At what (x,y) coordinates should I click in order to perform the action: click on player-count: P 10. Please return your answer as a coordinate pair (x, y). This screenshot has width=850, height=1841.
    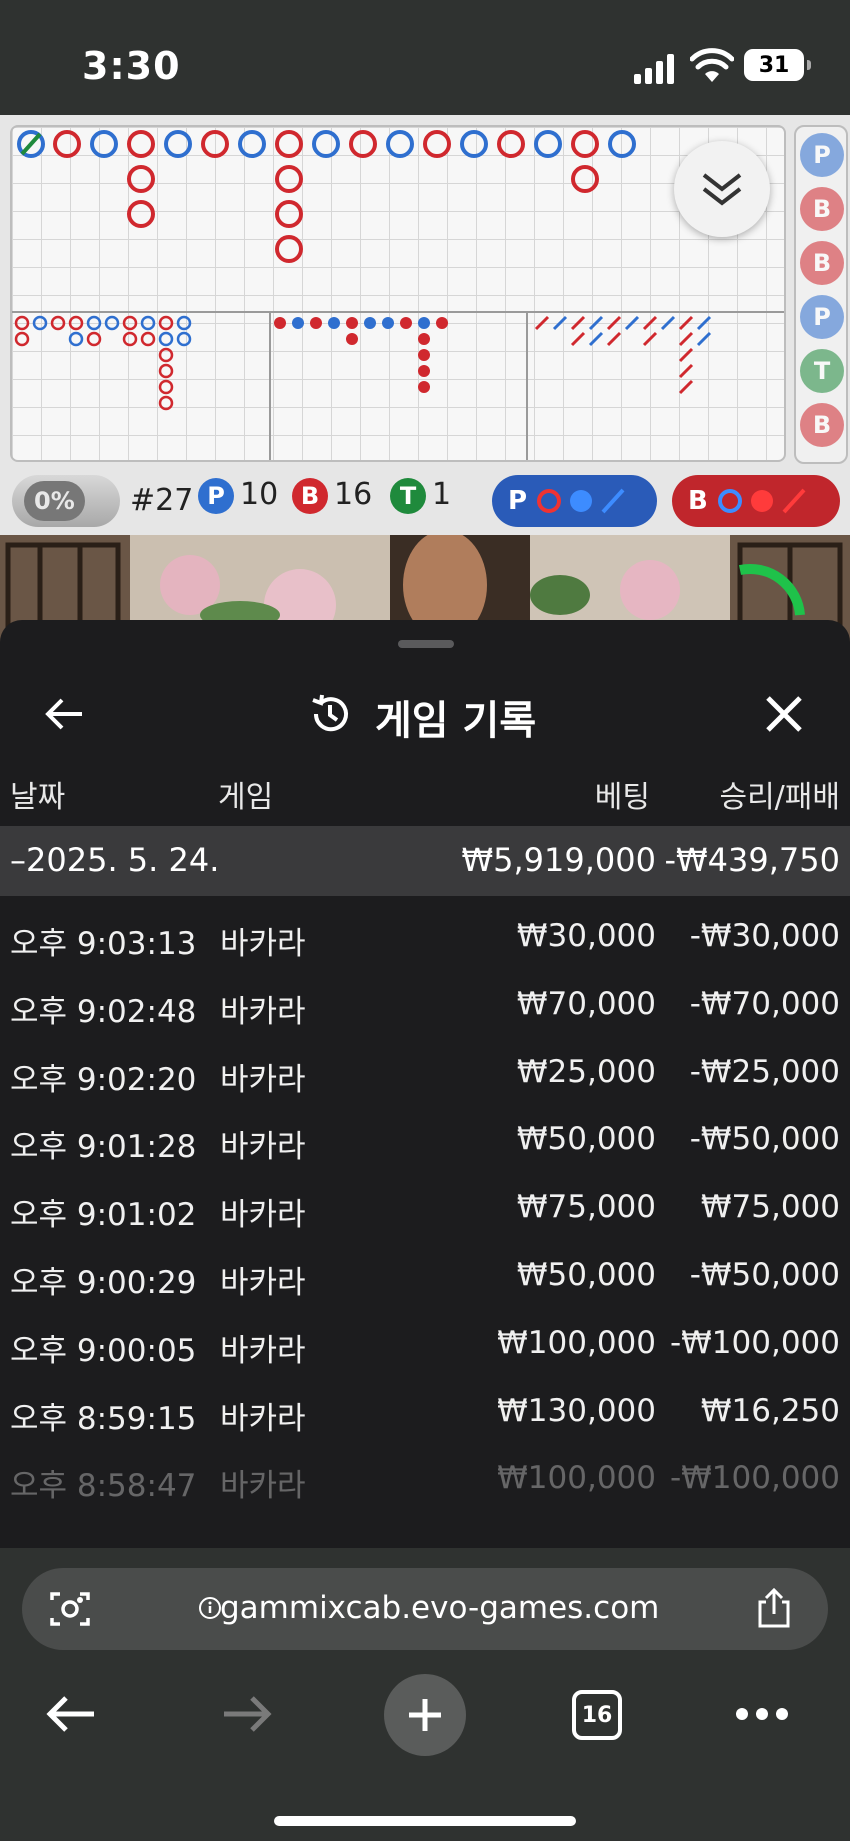
    Looking at the image, I should click on (238, 495).